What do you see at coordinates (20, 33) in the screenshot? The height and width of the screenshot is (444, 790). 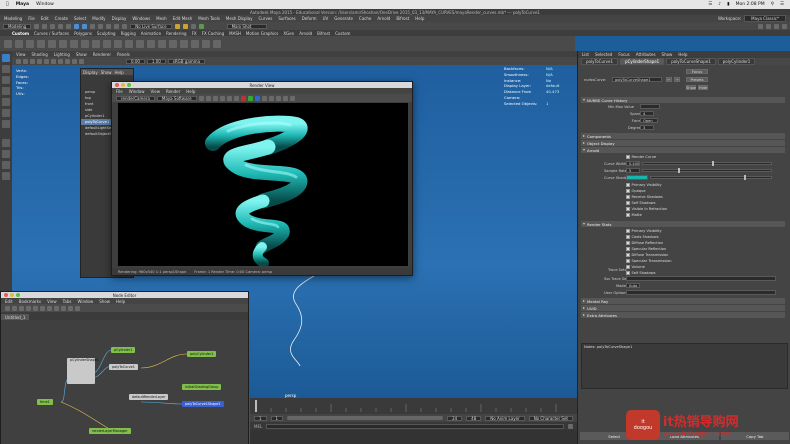 I see `shelf-tab-custom: Custom` at bounding box center [20, 33].